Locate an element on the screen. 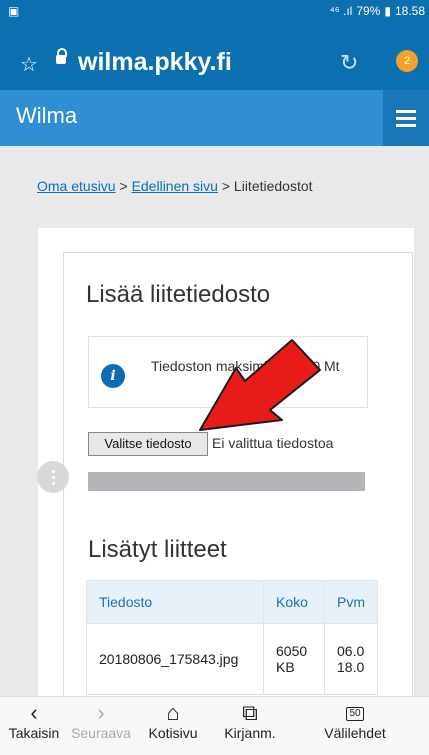  tabs-count: 50 is located at coordinates (355, 714).